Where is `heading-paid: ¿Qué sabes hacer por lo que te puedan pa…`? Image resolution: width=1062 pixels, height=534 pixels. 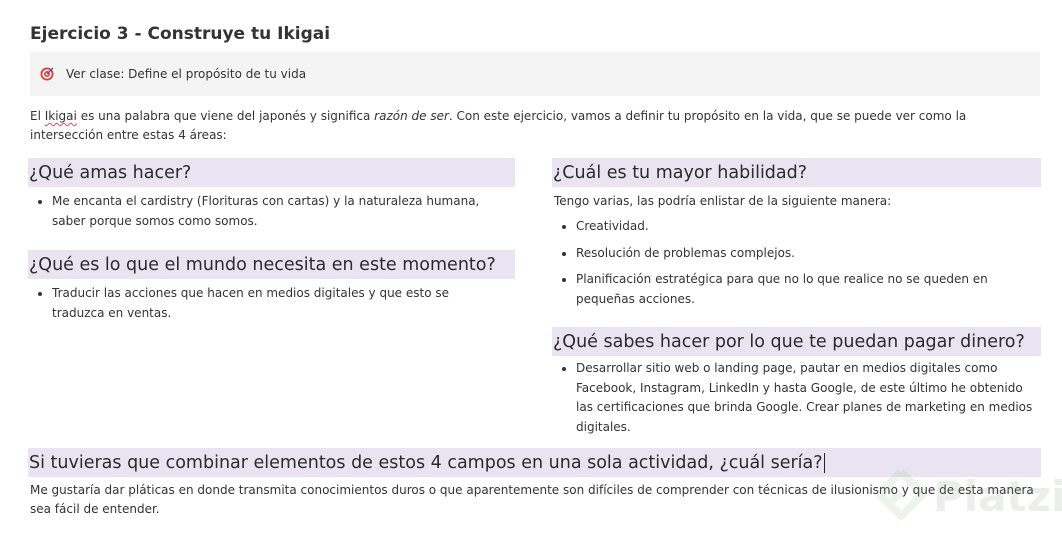
heading-paid: ¿Qué sabes hacer por lo que te puedan pa… is located at coordinates (796, 341).